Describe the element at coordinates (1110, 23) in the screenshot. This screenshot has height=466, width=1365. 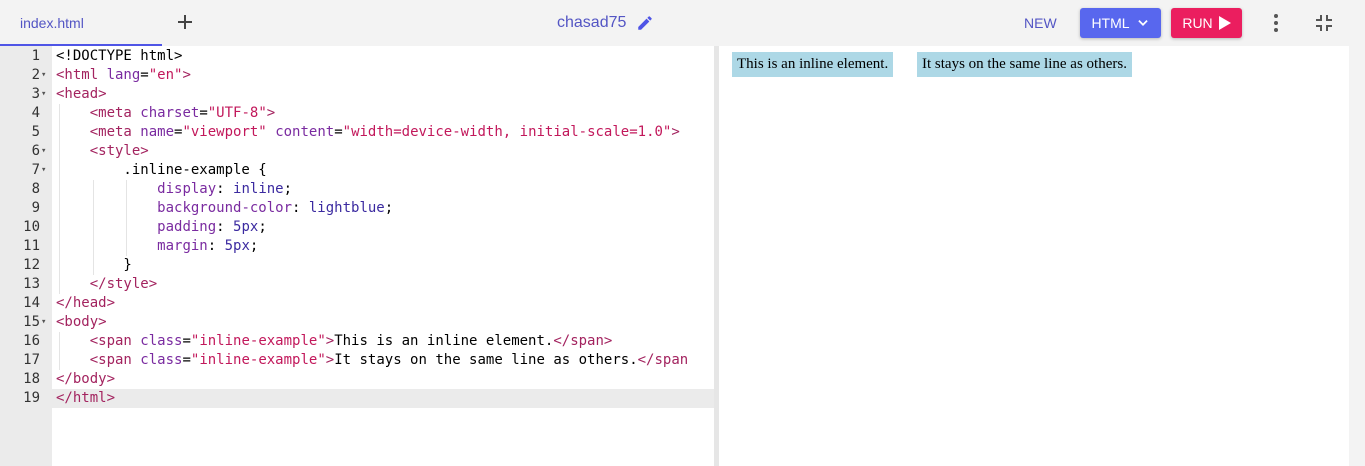
I see `language-label: HTML` at that location.